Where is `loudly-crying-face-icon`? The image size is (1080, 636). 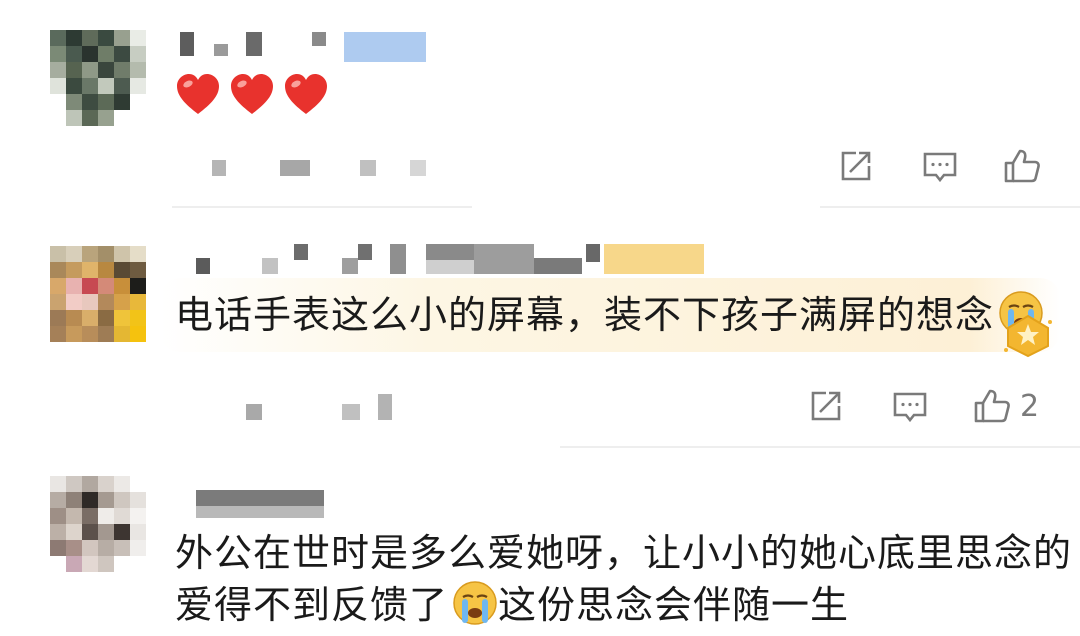 loudly-crying-face-icon is located at coordinates (475, 603).